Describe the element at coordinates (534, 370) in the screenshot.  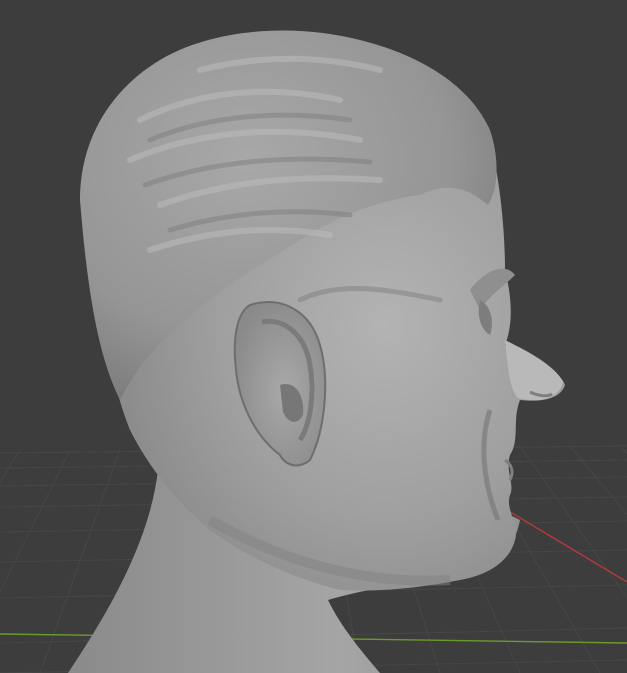
I see `nose` at that location.